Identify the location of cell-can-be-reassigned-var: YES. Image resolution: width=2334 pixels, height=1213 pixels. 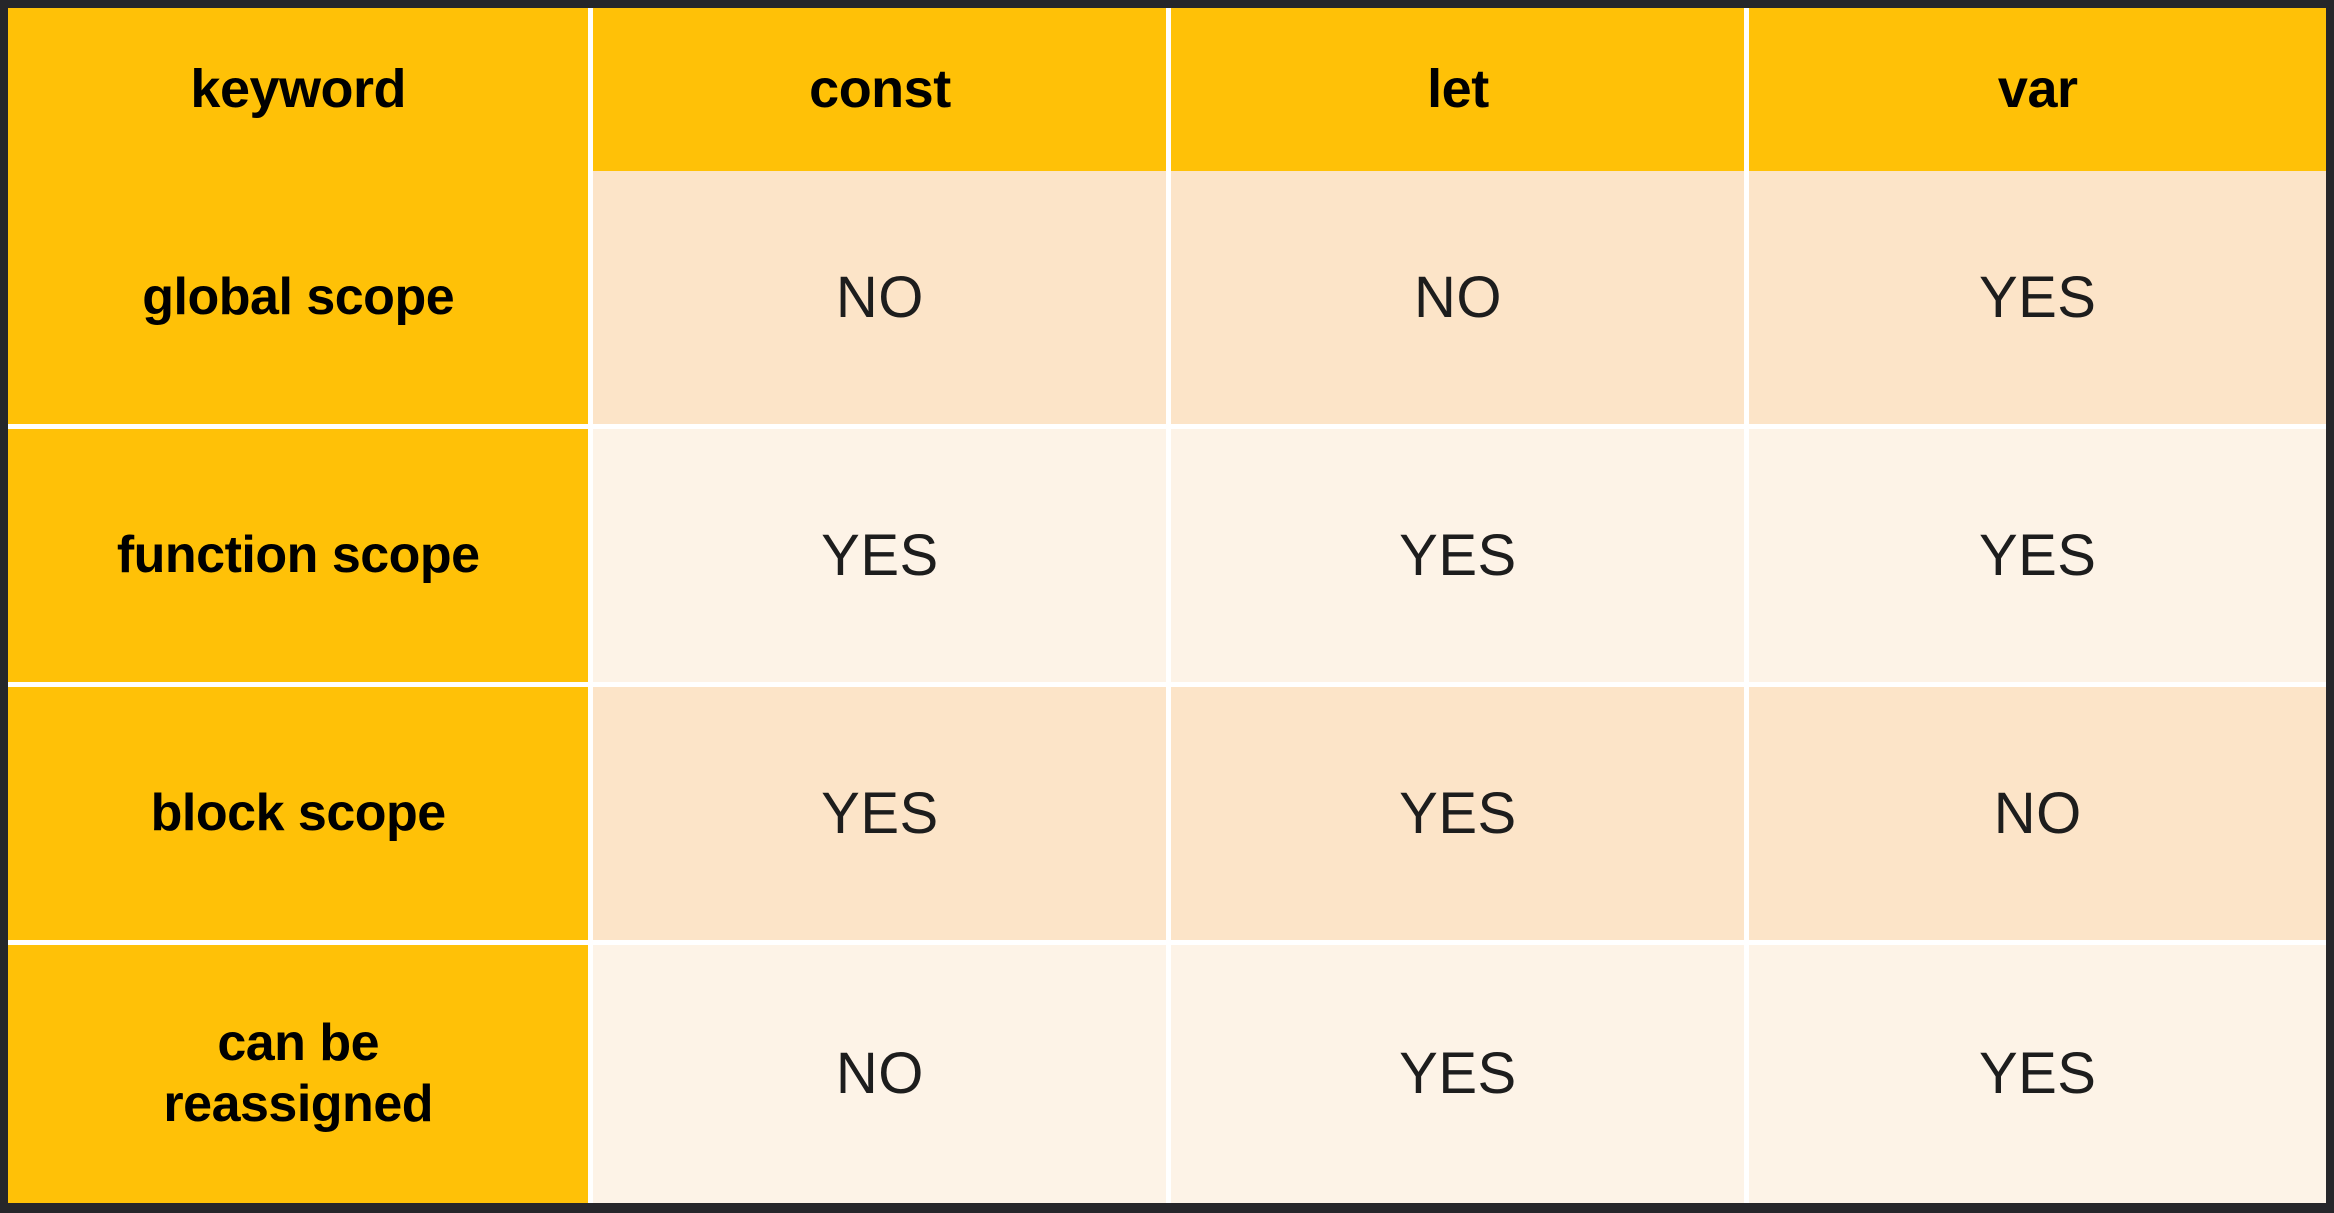
(2037, 1074).